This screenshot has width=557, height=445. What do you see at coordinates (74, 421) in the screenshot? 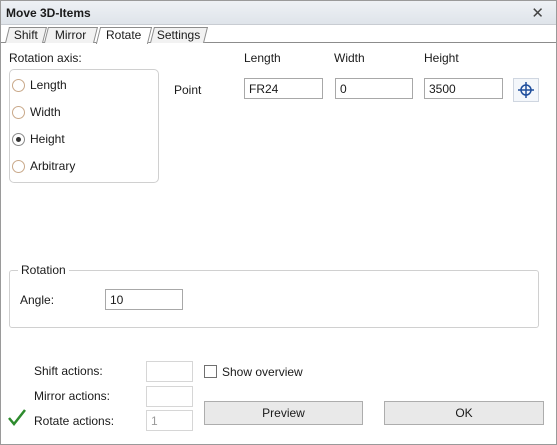
I see `rotate-actions-label: Rotate actions:` at bounding box center [74, 421].